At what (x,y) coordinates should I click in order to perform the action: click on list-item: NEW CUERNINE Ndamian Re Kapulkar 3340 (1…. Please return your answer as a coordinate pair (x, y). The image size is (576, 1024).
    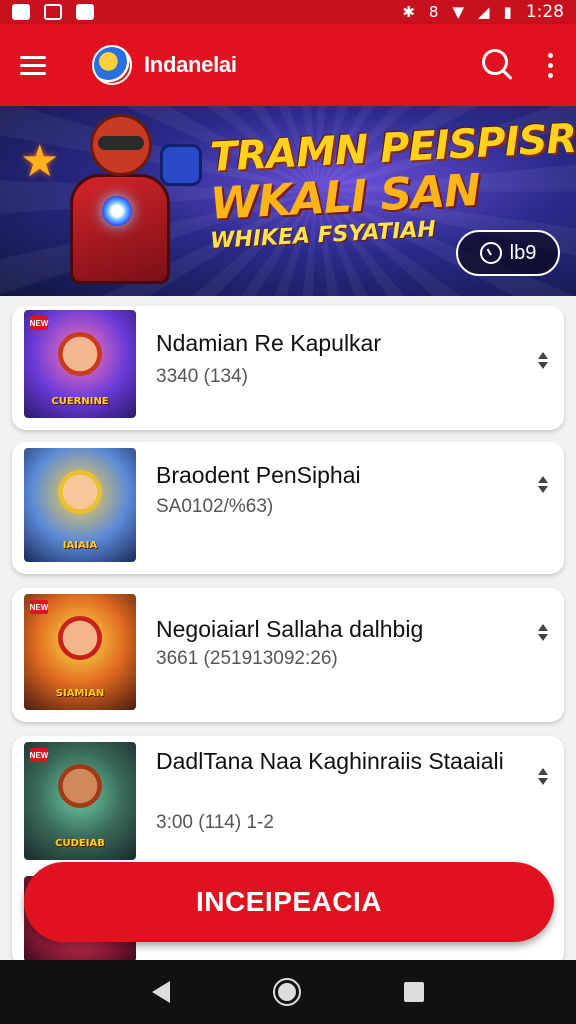
    Looking at the image, I should click on (288, 368).